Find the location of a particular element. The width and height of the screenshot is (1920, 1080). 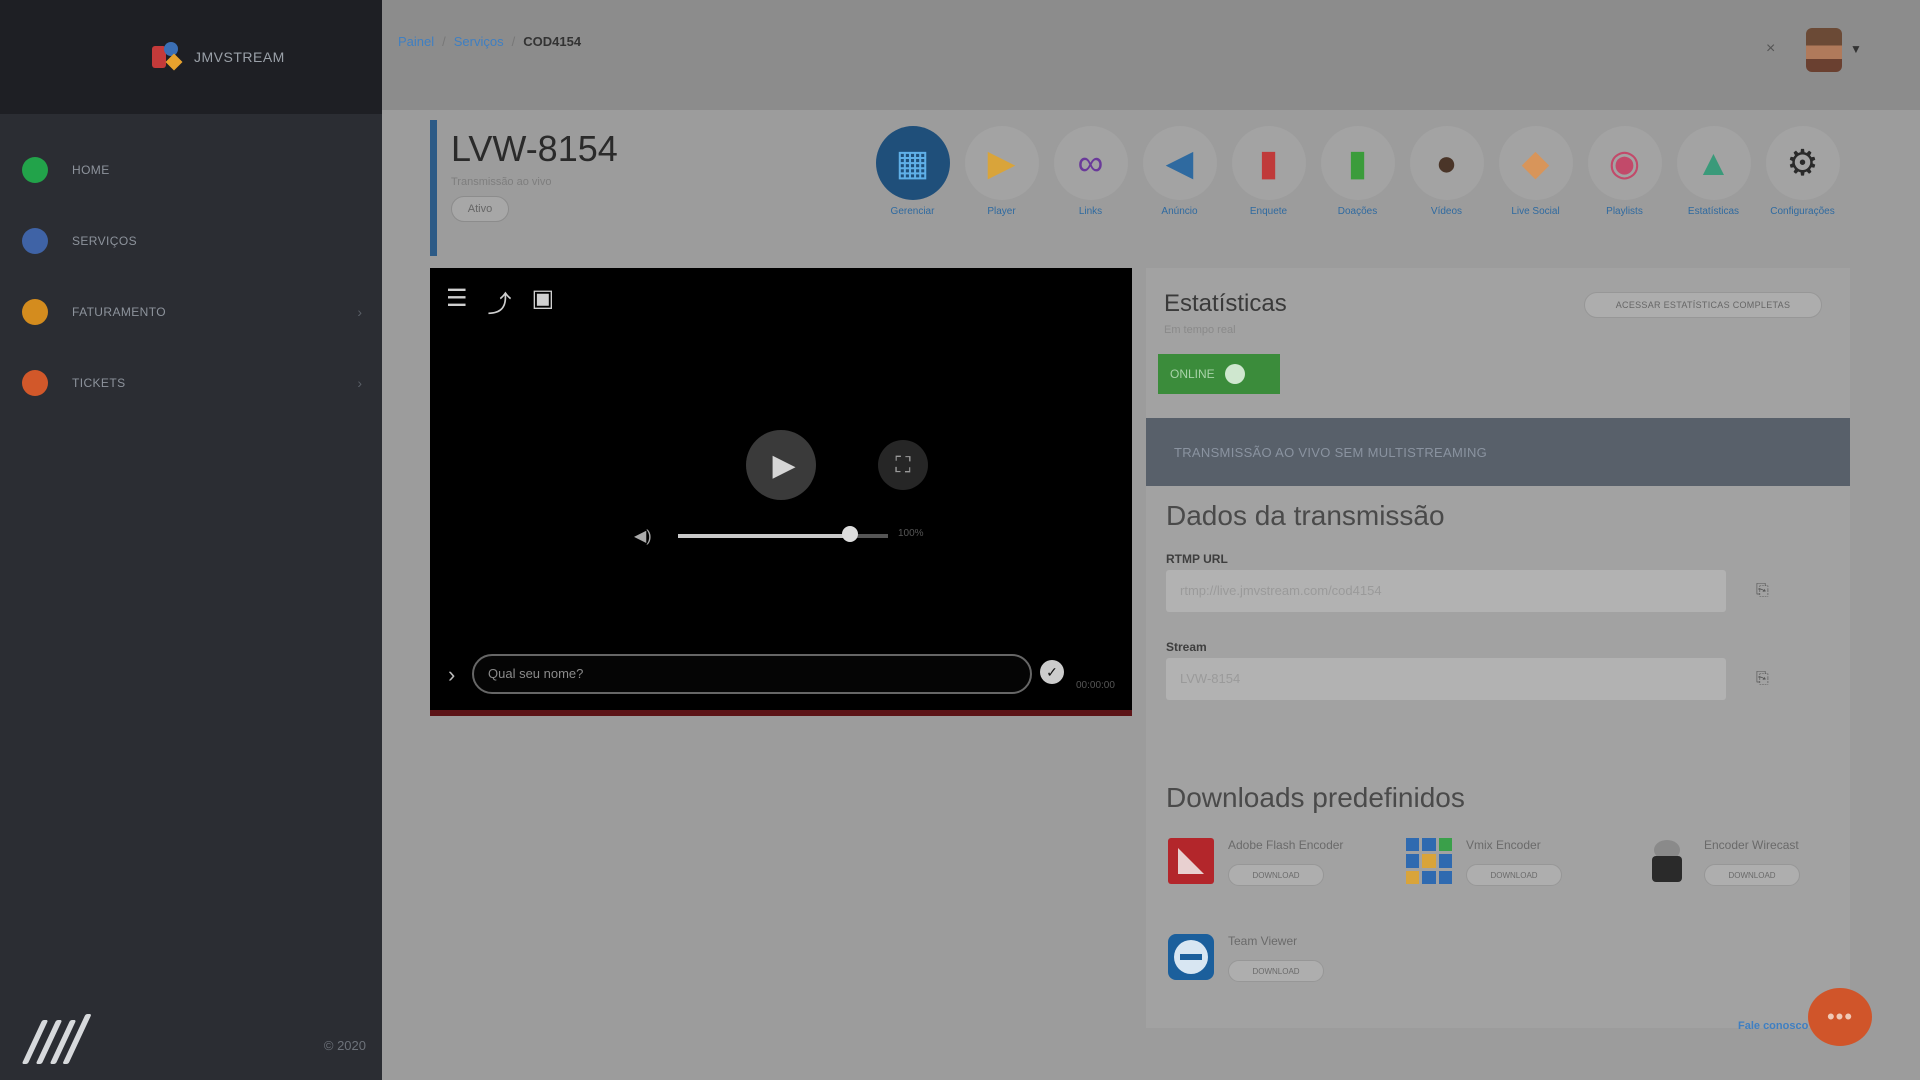

tool-announcement: ◀ Anúncio is located at coordinates (1179, 171).